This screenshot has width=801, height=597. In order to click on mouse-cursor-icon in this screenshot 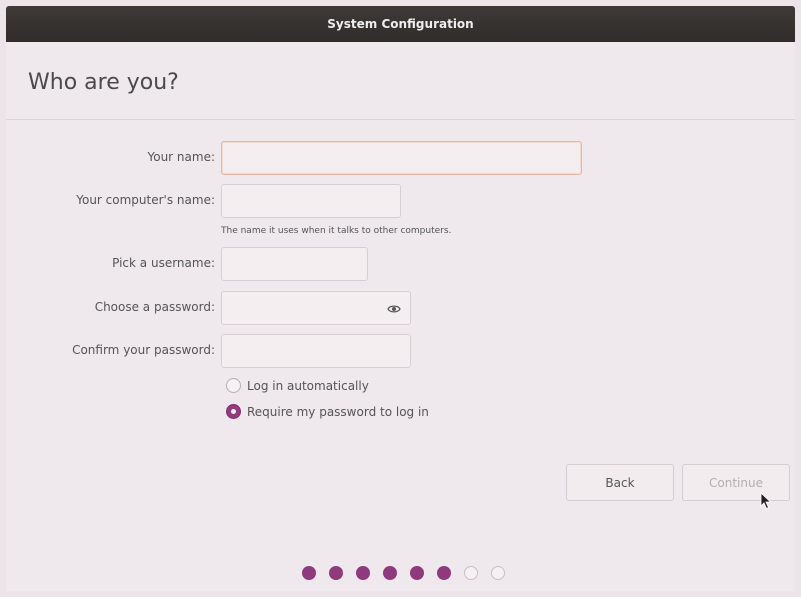, I will do `click(766, 501)`.